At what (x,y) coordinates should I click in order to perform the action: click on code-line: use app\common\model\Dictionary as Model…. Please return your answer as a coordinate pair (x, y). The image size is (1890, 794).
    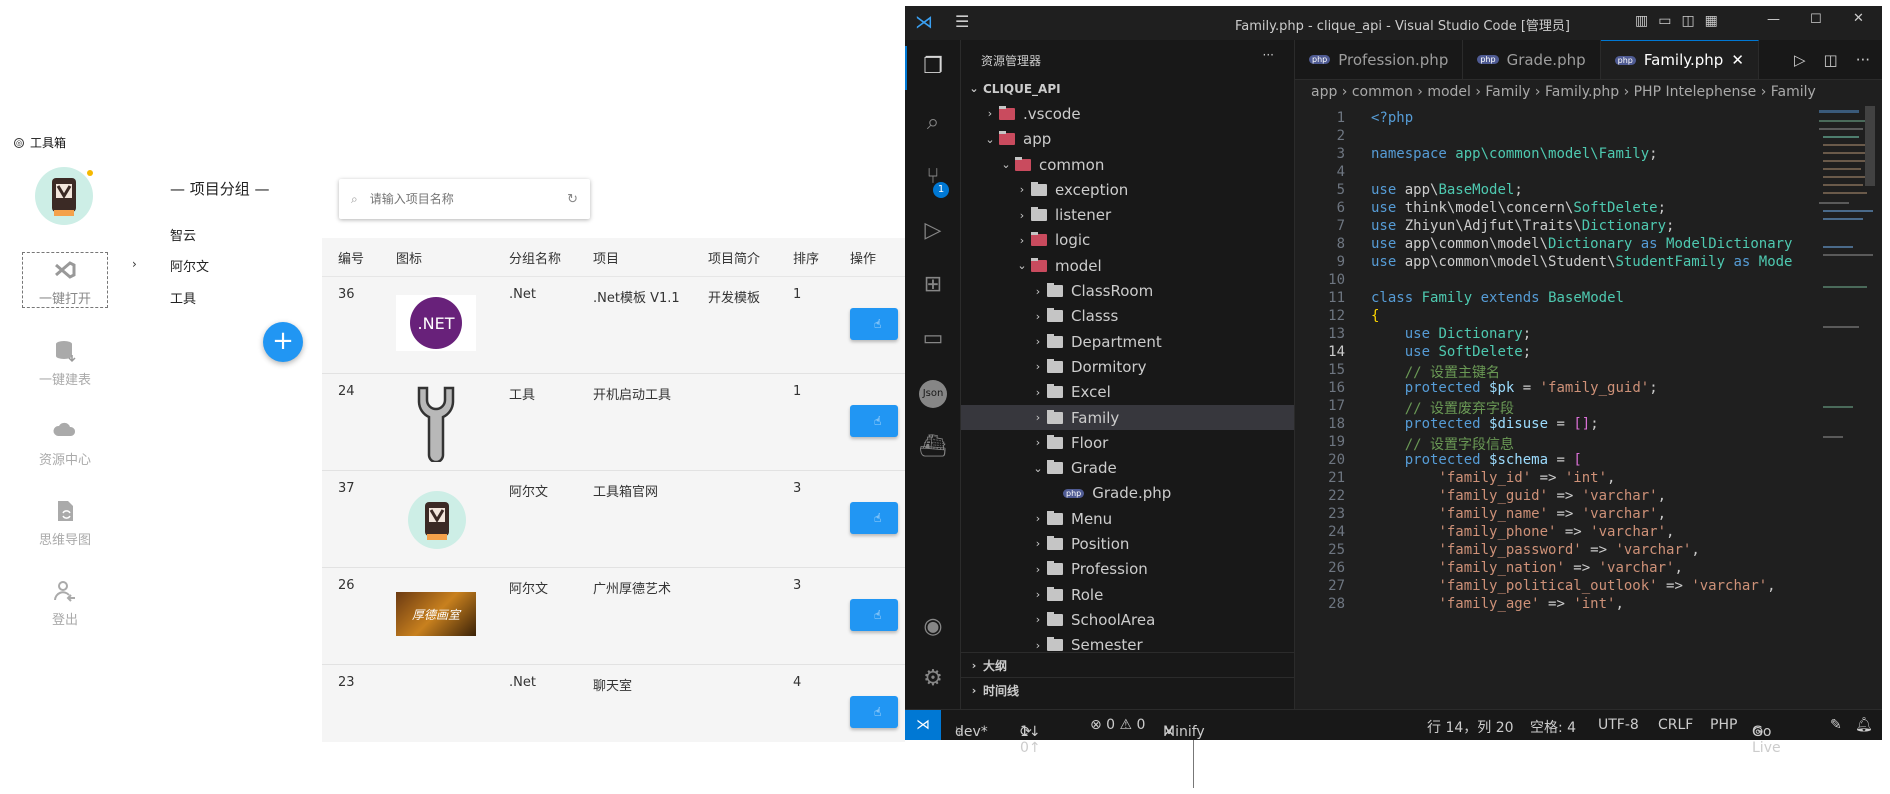
    Looking at the image, I should click on (1581, 244).